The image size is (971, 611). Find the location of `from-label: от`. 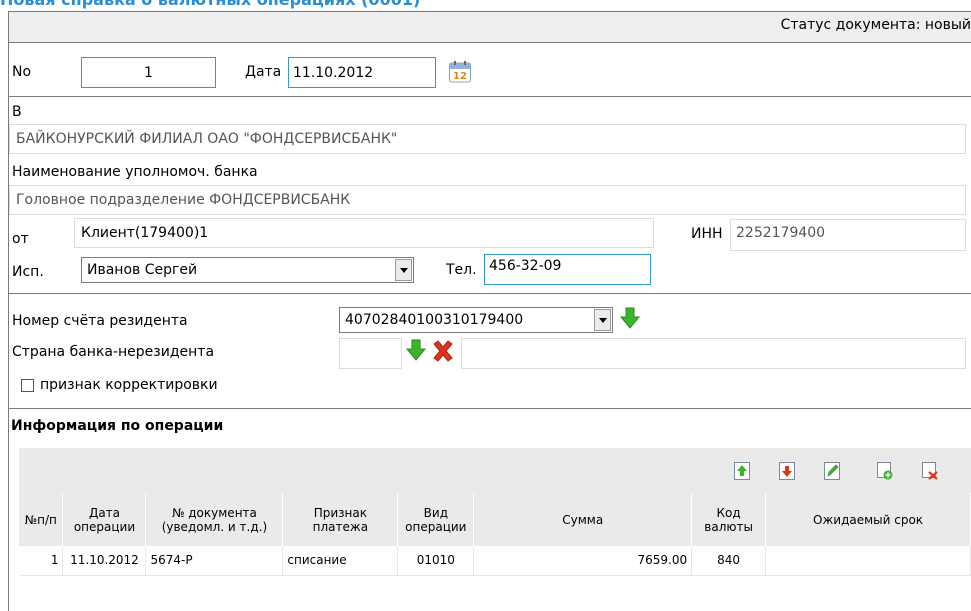

from-label: от is located at coordinates (20, 239).